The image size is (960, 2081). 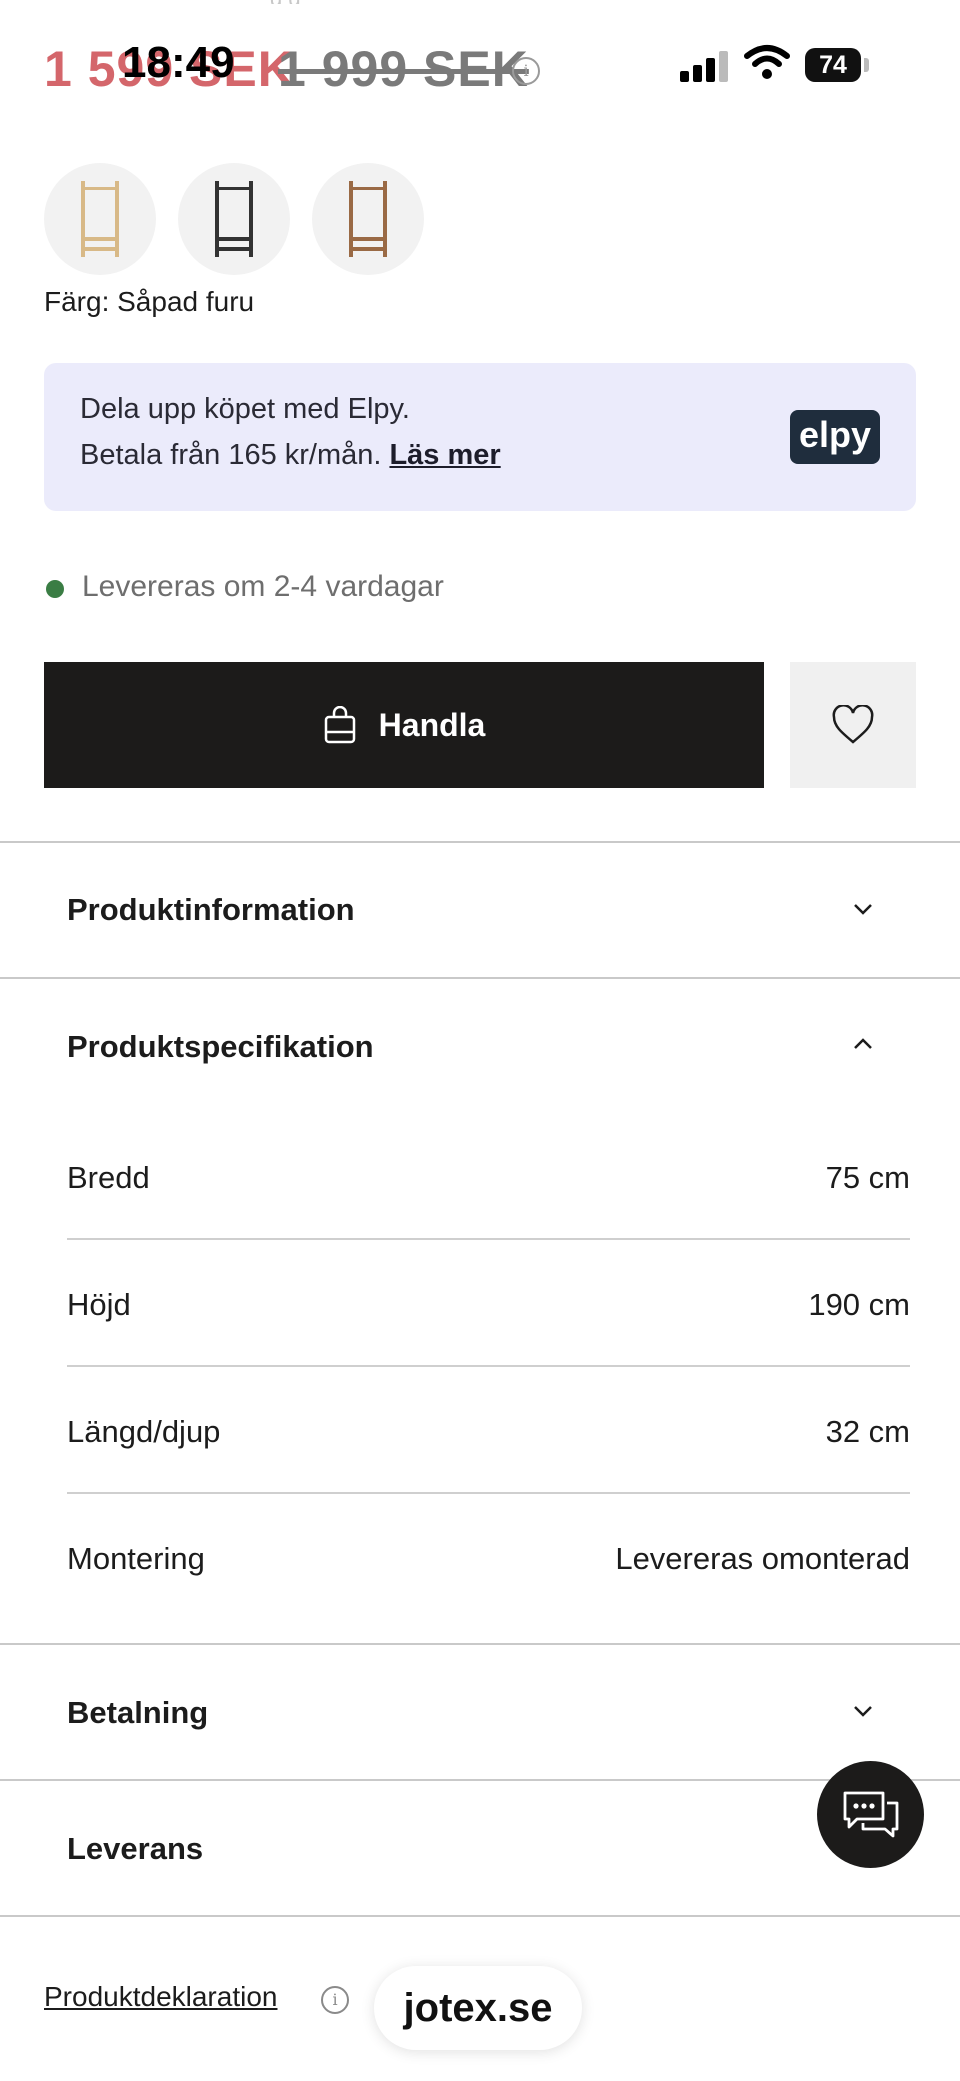 I want to click on shelf-black-icon, so click(x=234, y=219).